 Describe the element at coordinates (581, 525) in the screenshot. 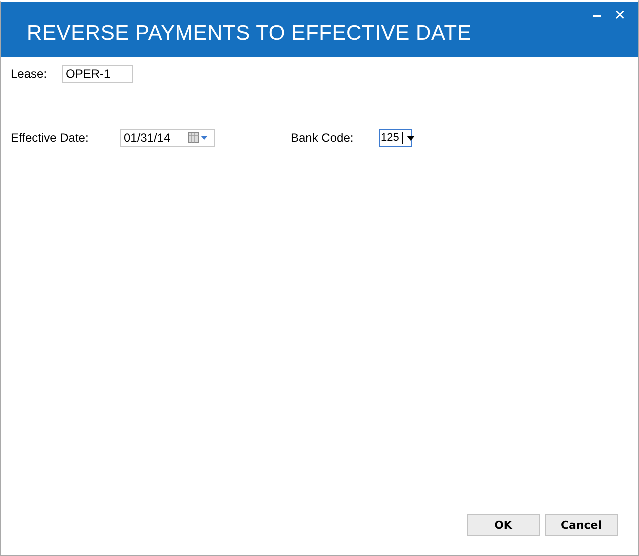

I see `cancel-button: Cancel` at that location.